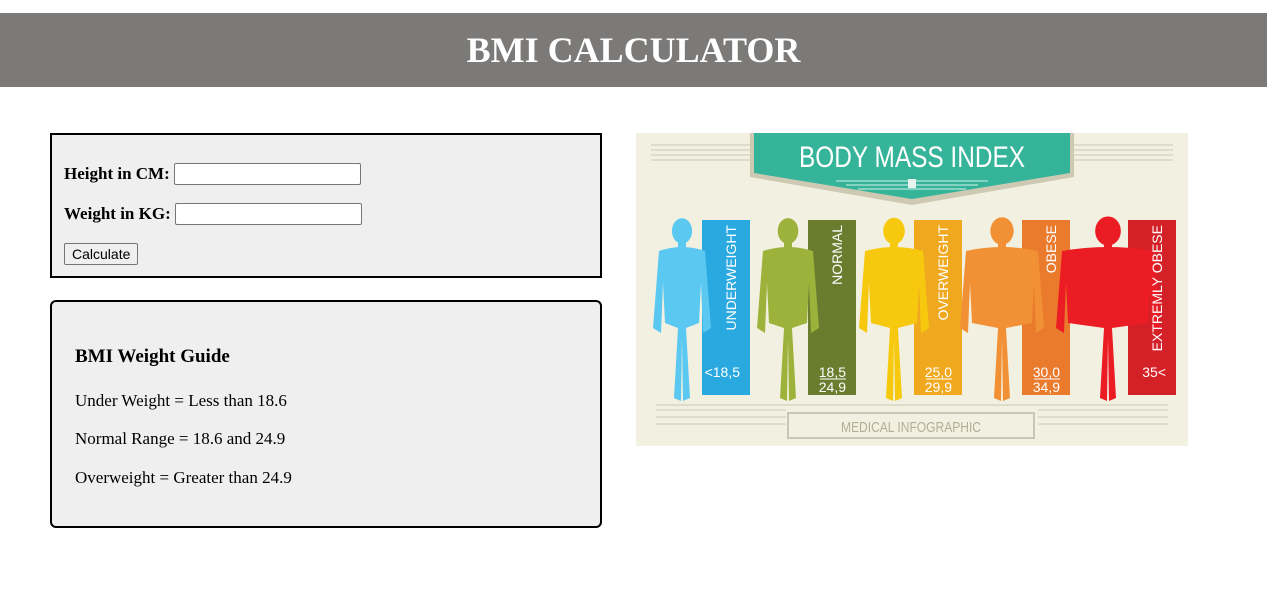  I want to click on page-title: BMI CALCULATOR, so click(633, 50).